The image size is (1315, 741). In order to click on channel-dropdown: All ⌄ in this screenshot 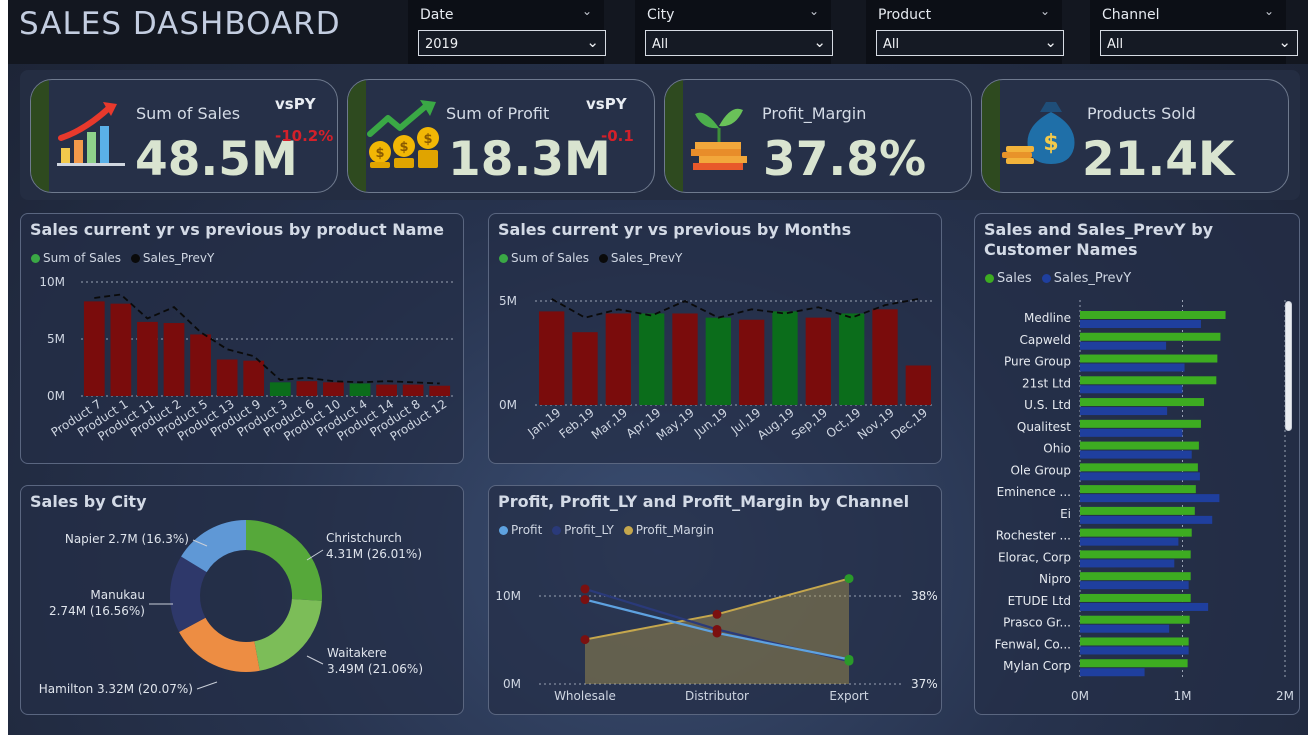, I will do `click(1199, 43)`.